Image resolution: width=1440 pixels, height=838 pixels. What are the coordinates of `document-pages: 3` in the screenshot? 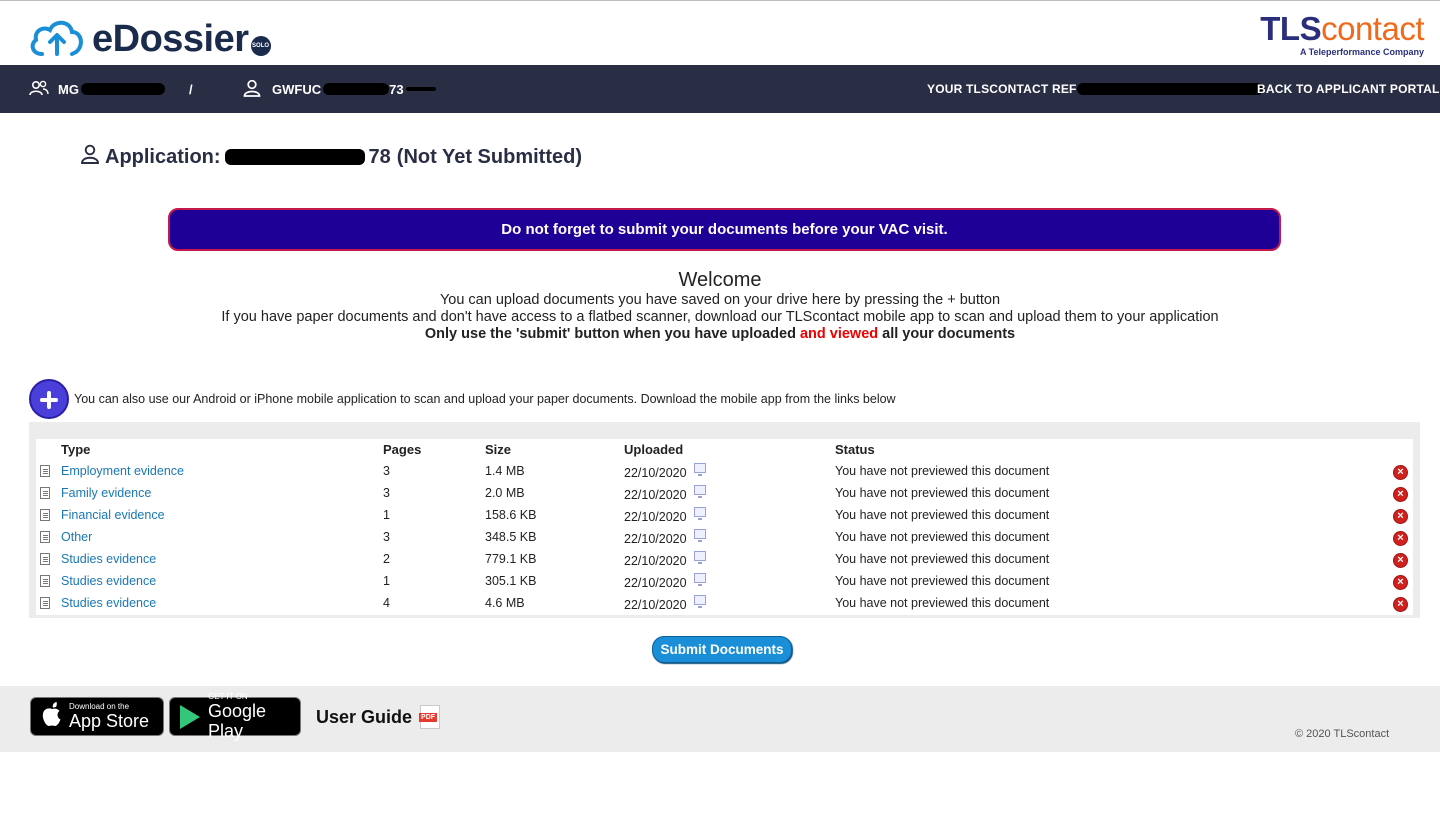 It's located at (386, 537).